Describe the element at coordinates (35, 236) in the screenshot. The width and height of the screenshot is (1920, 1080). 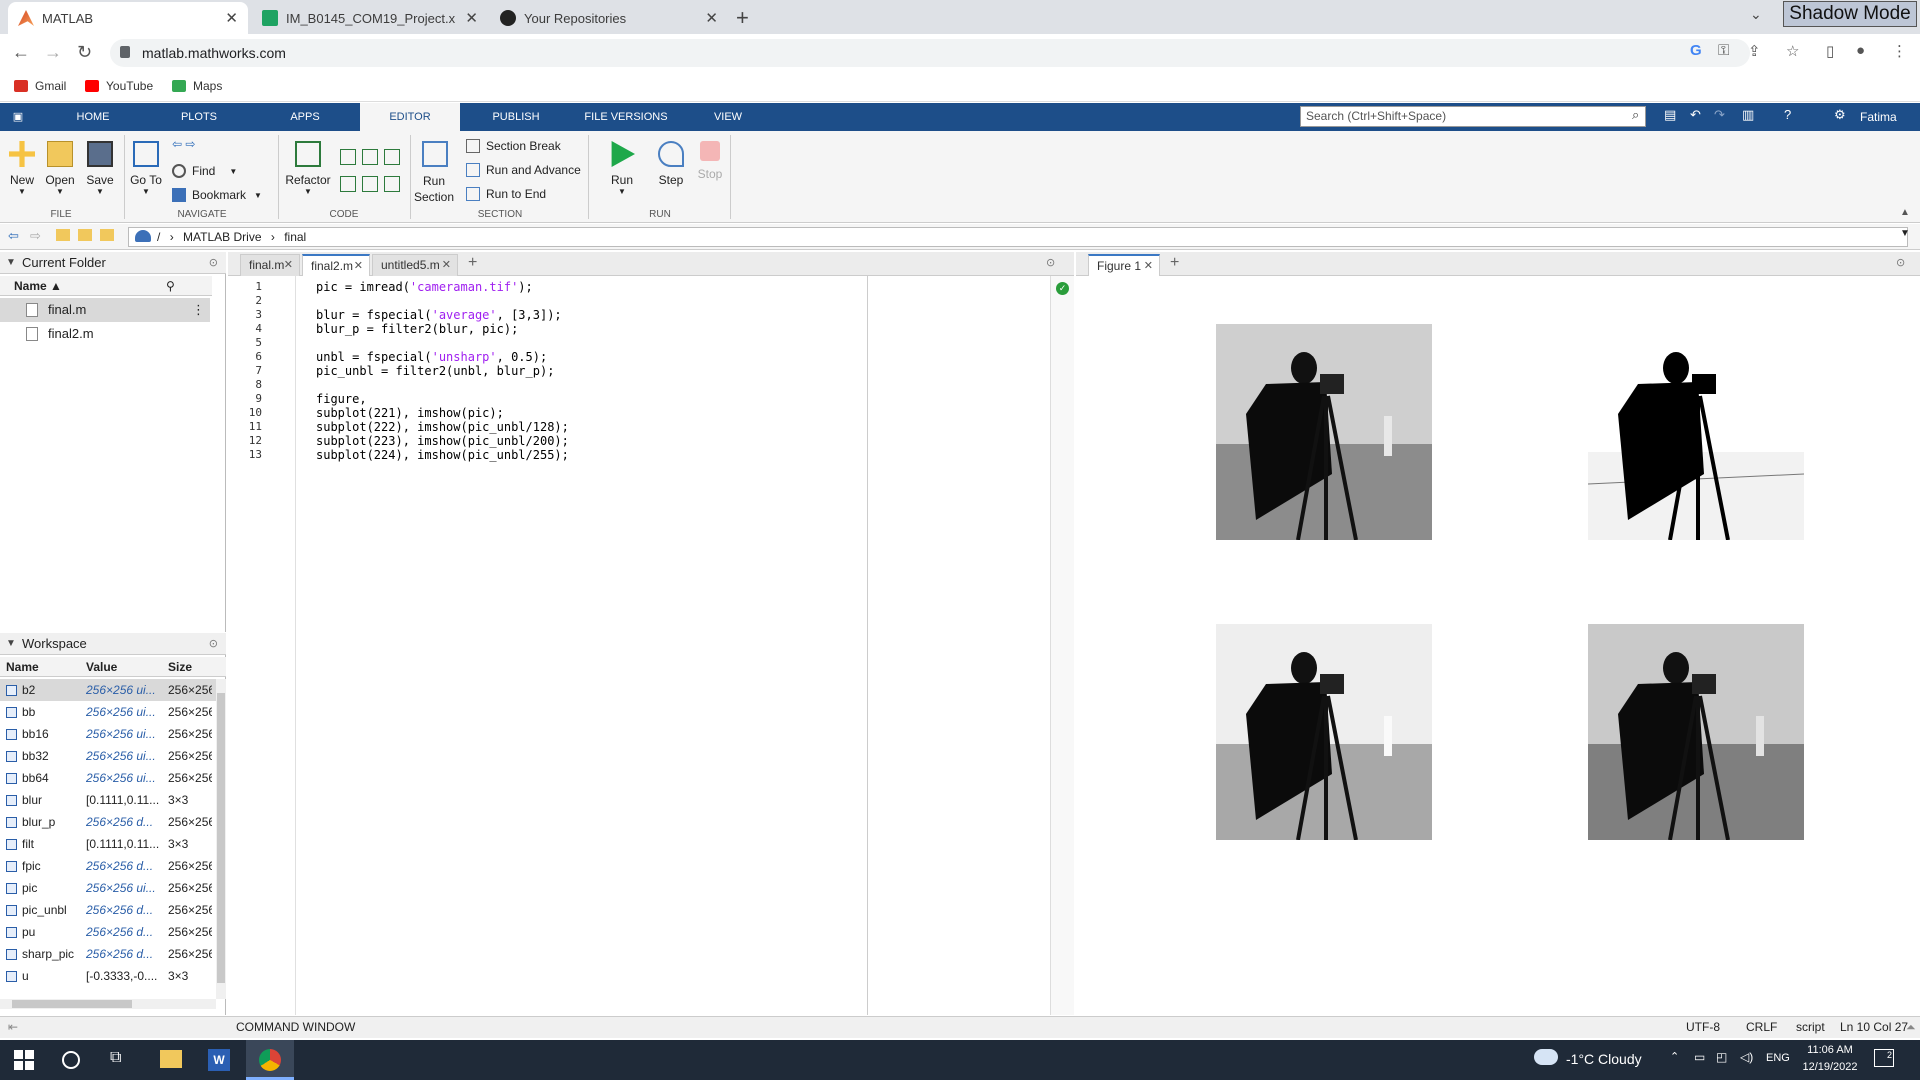
I see `forward-folder-icon: ⇨` at that location.